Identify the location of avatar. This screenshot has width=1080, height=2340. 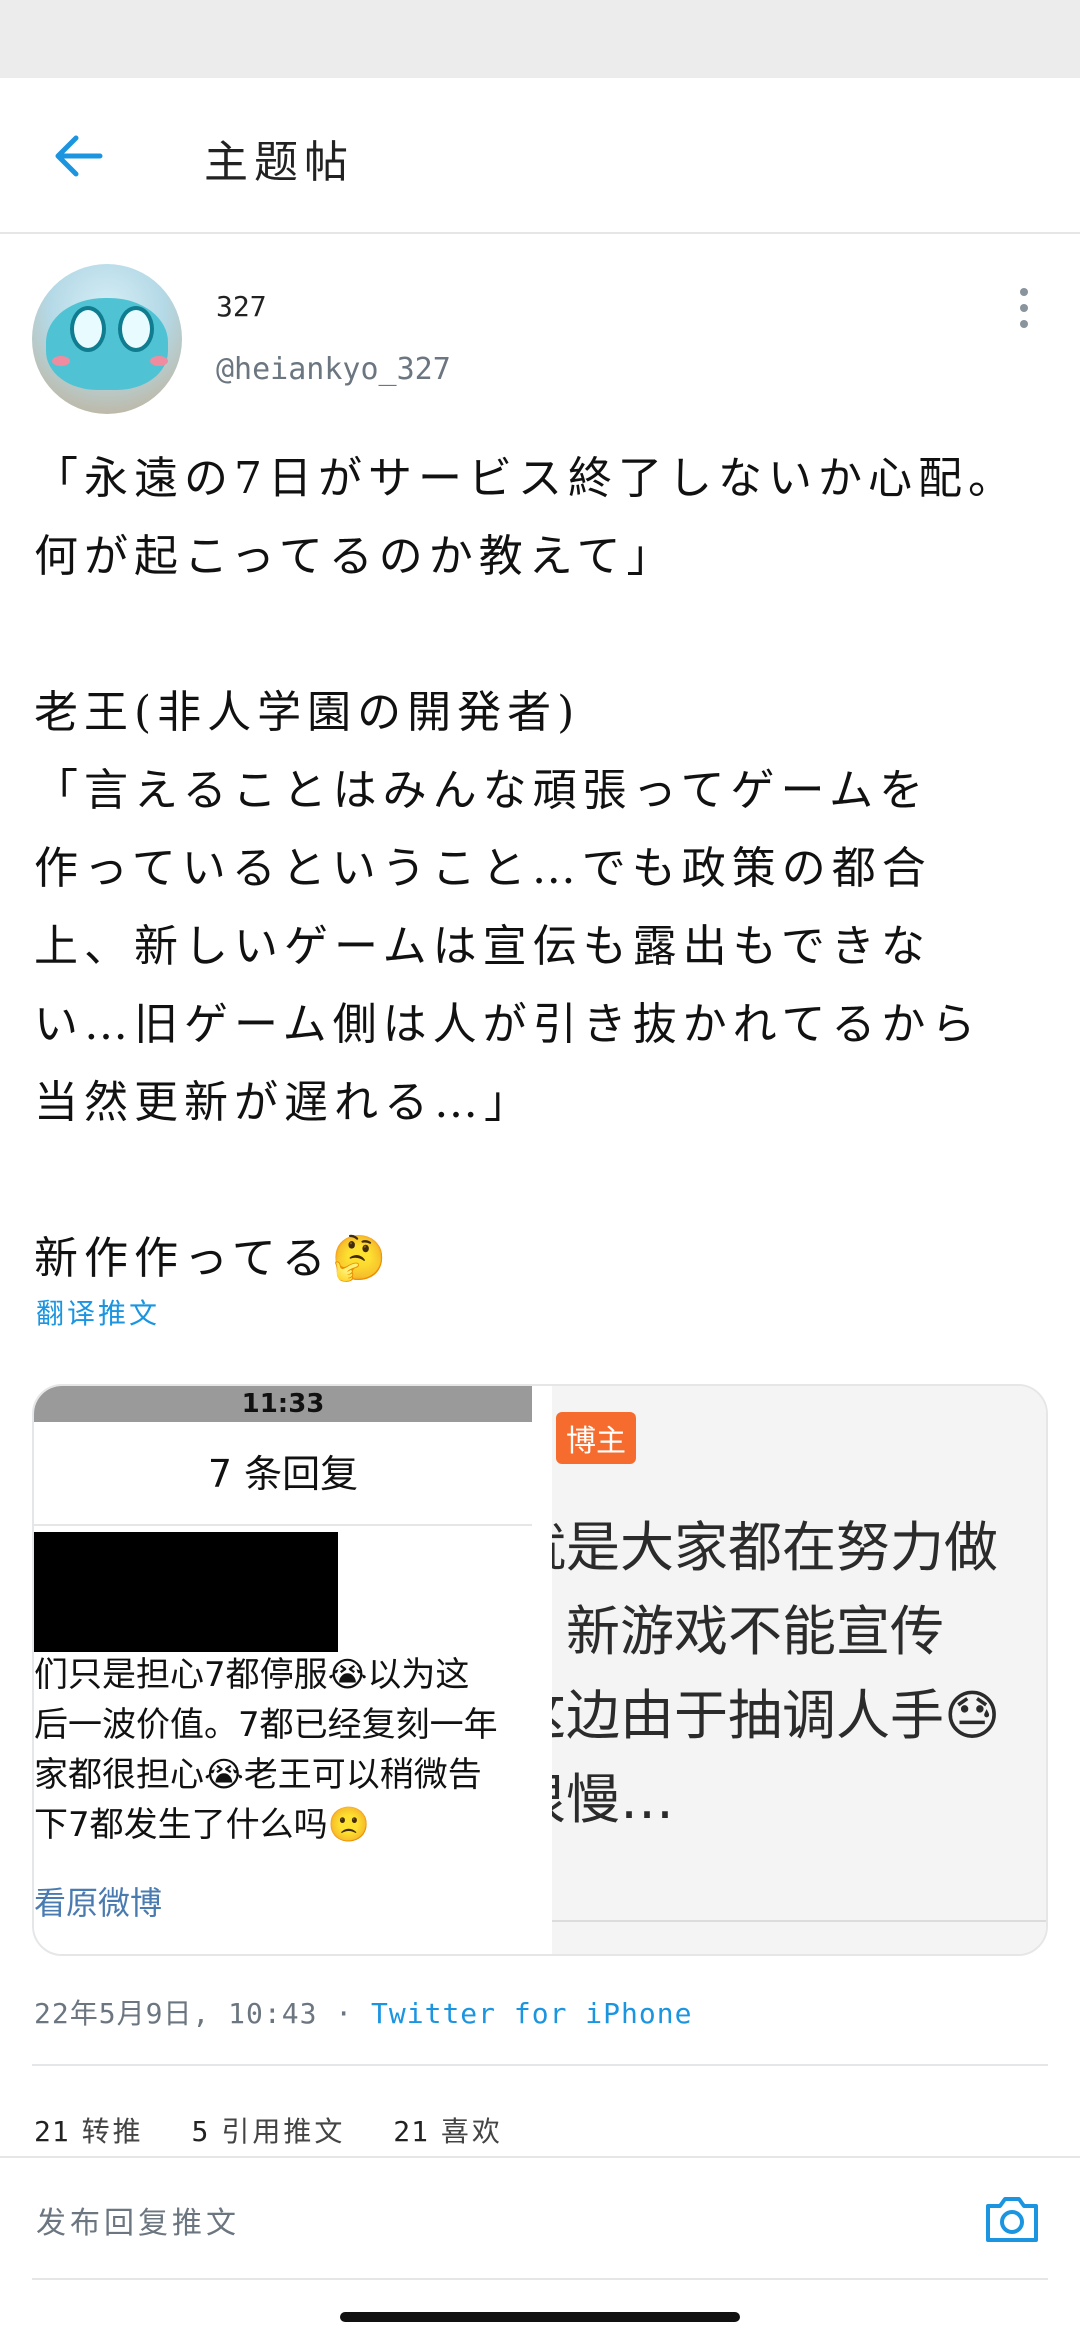
(107, 339).